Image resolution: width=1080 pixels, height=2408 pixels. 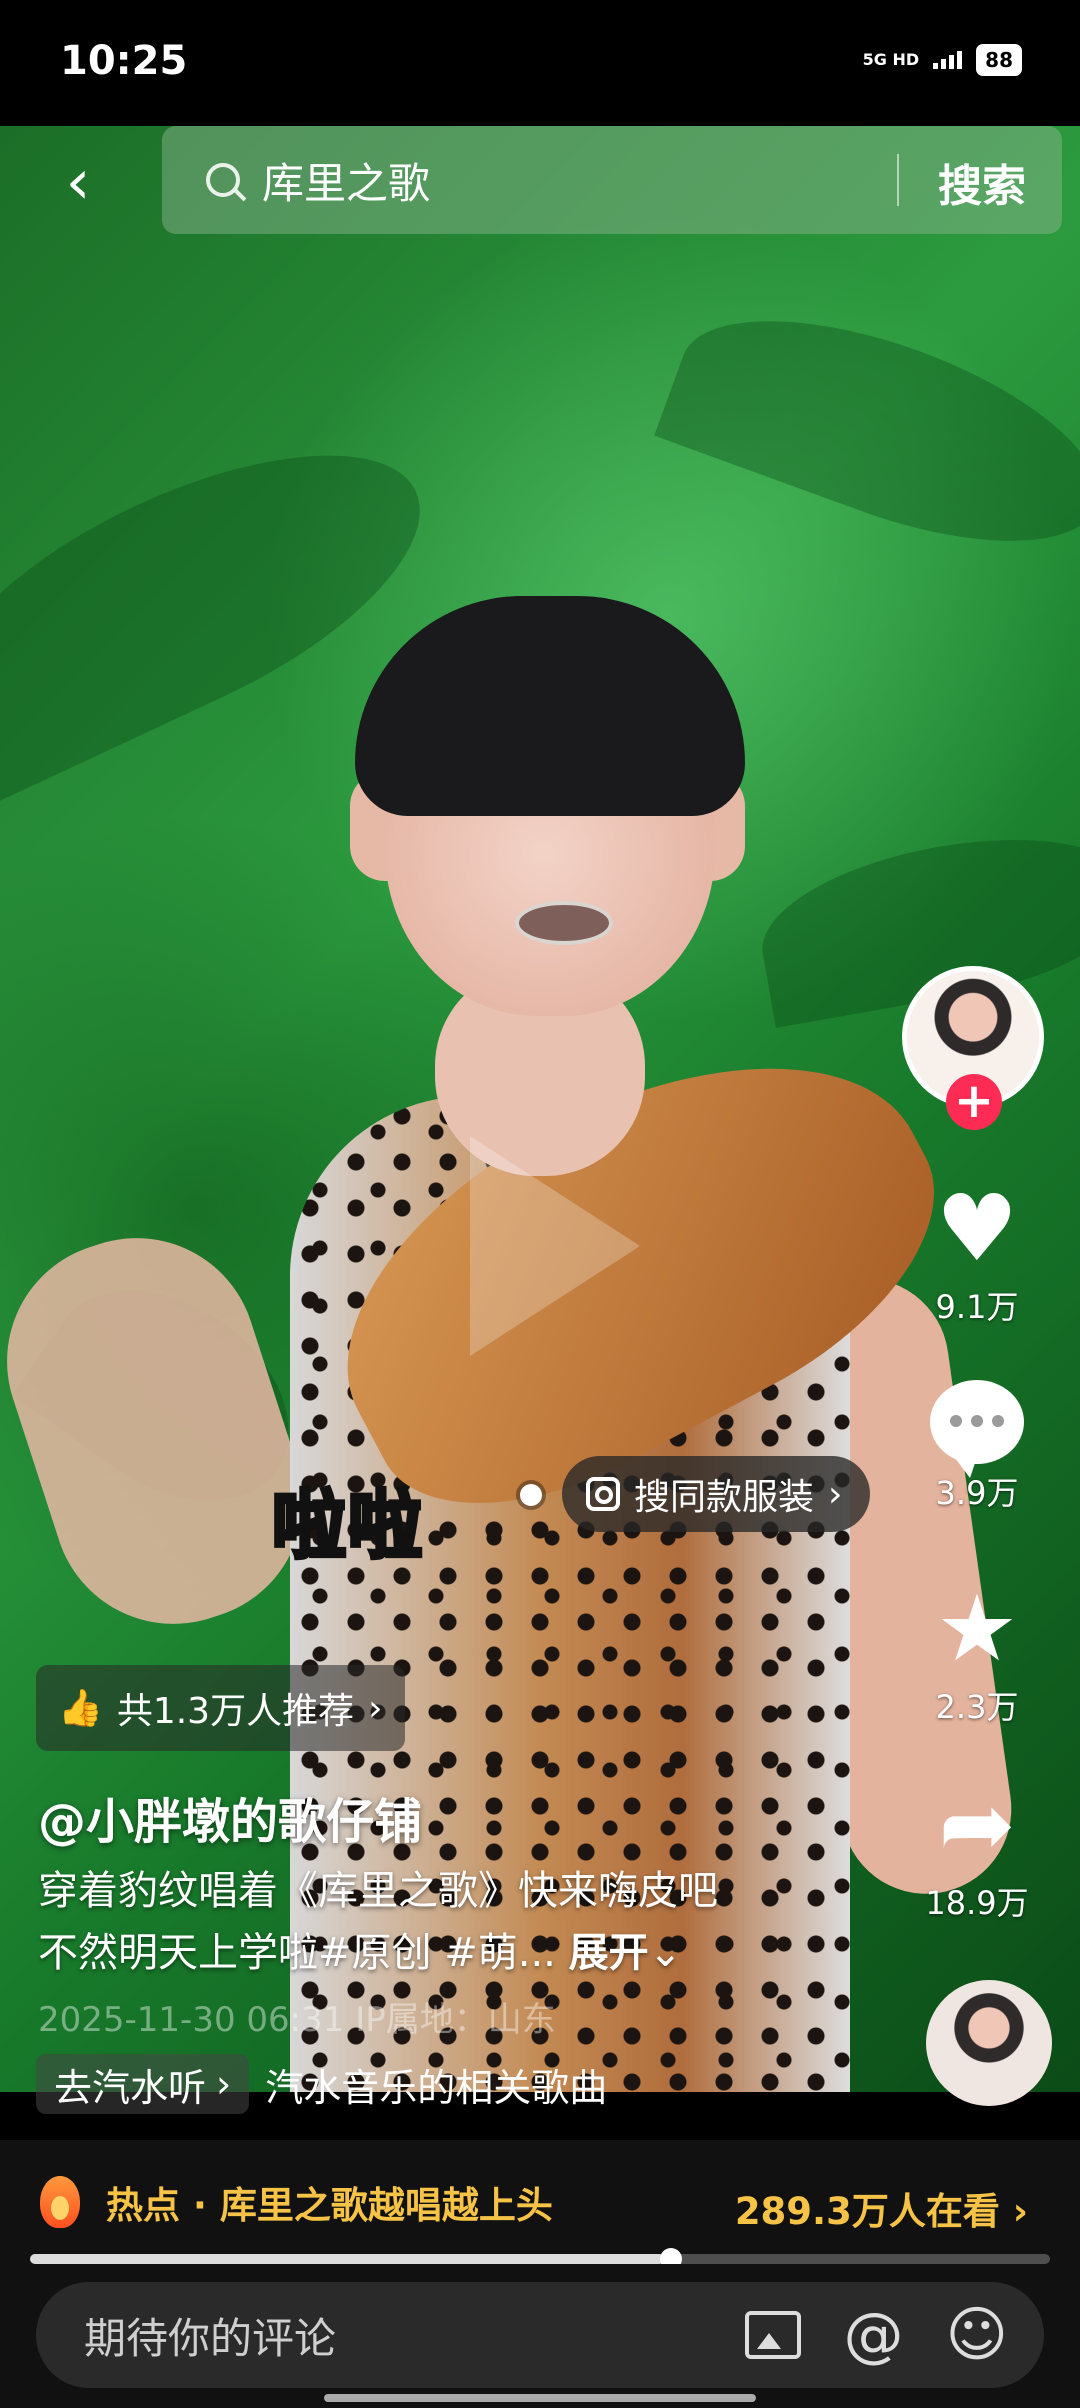 What do you see at coordinates (609, 1953) in the screenshot?
I see `expand-button: 展开` at bounding box center [609, 1953].